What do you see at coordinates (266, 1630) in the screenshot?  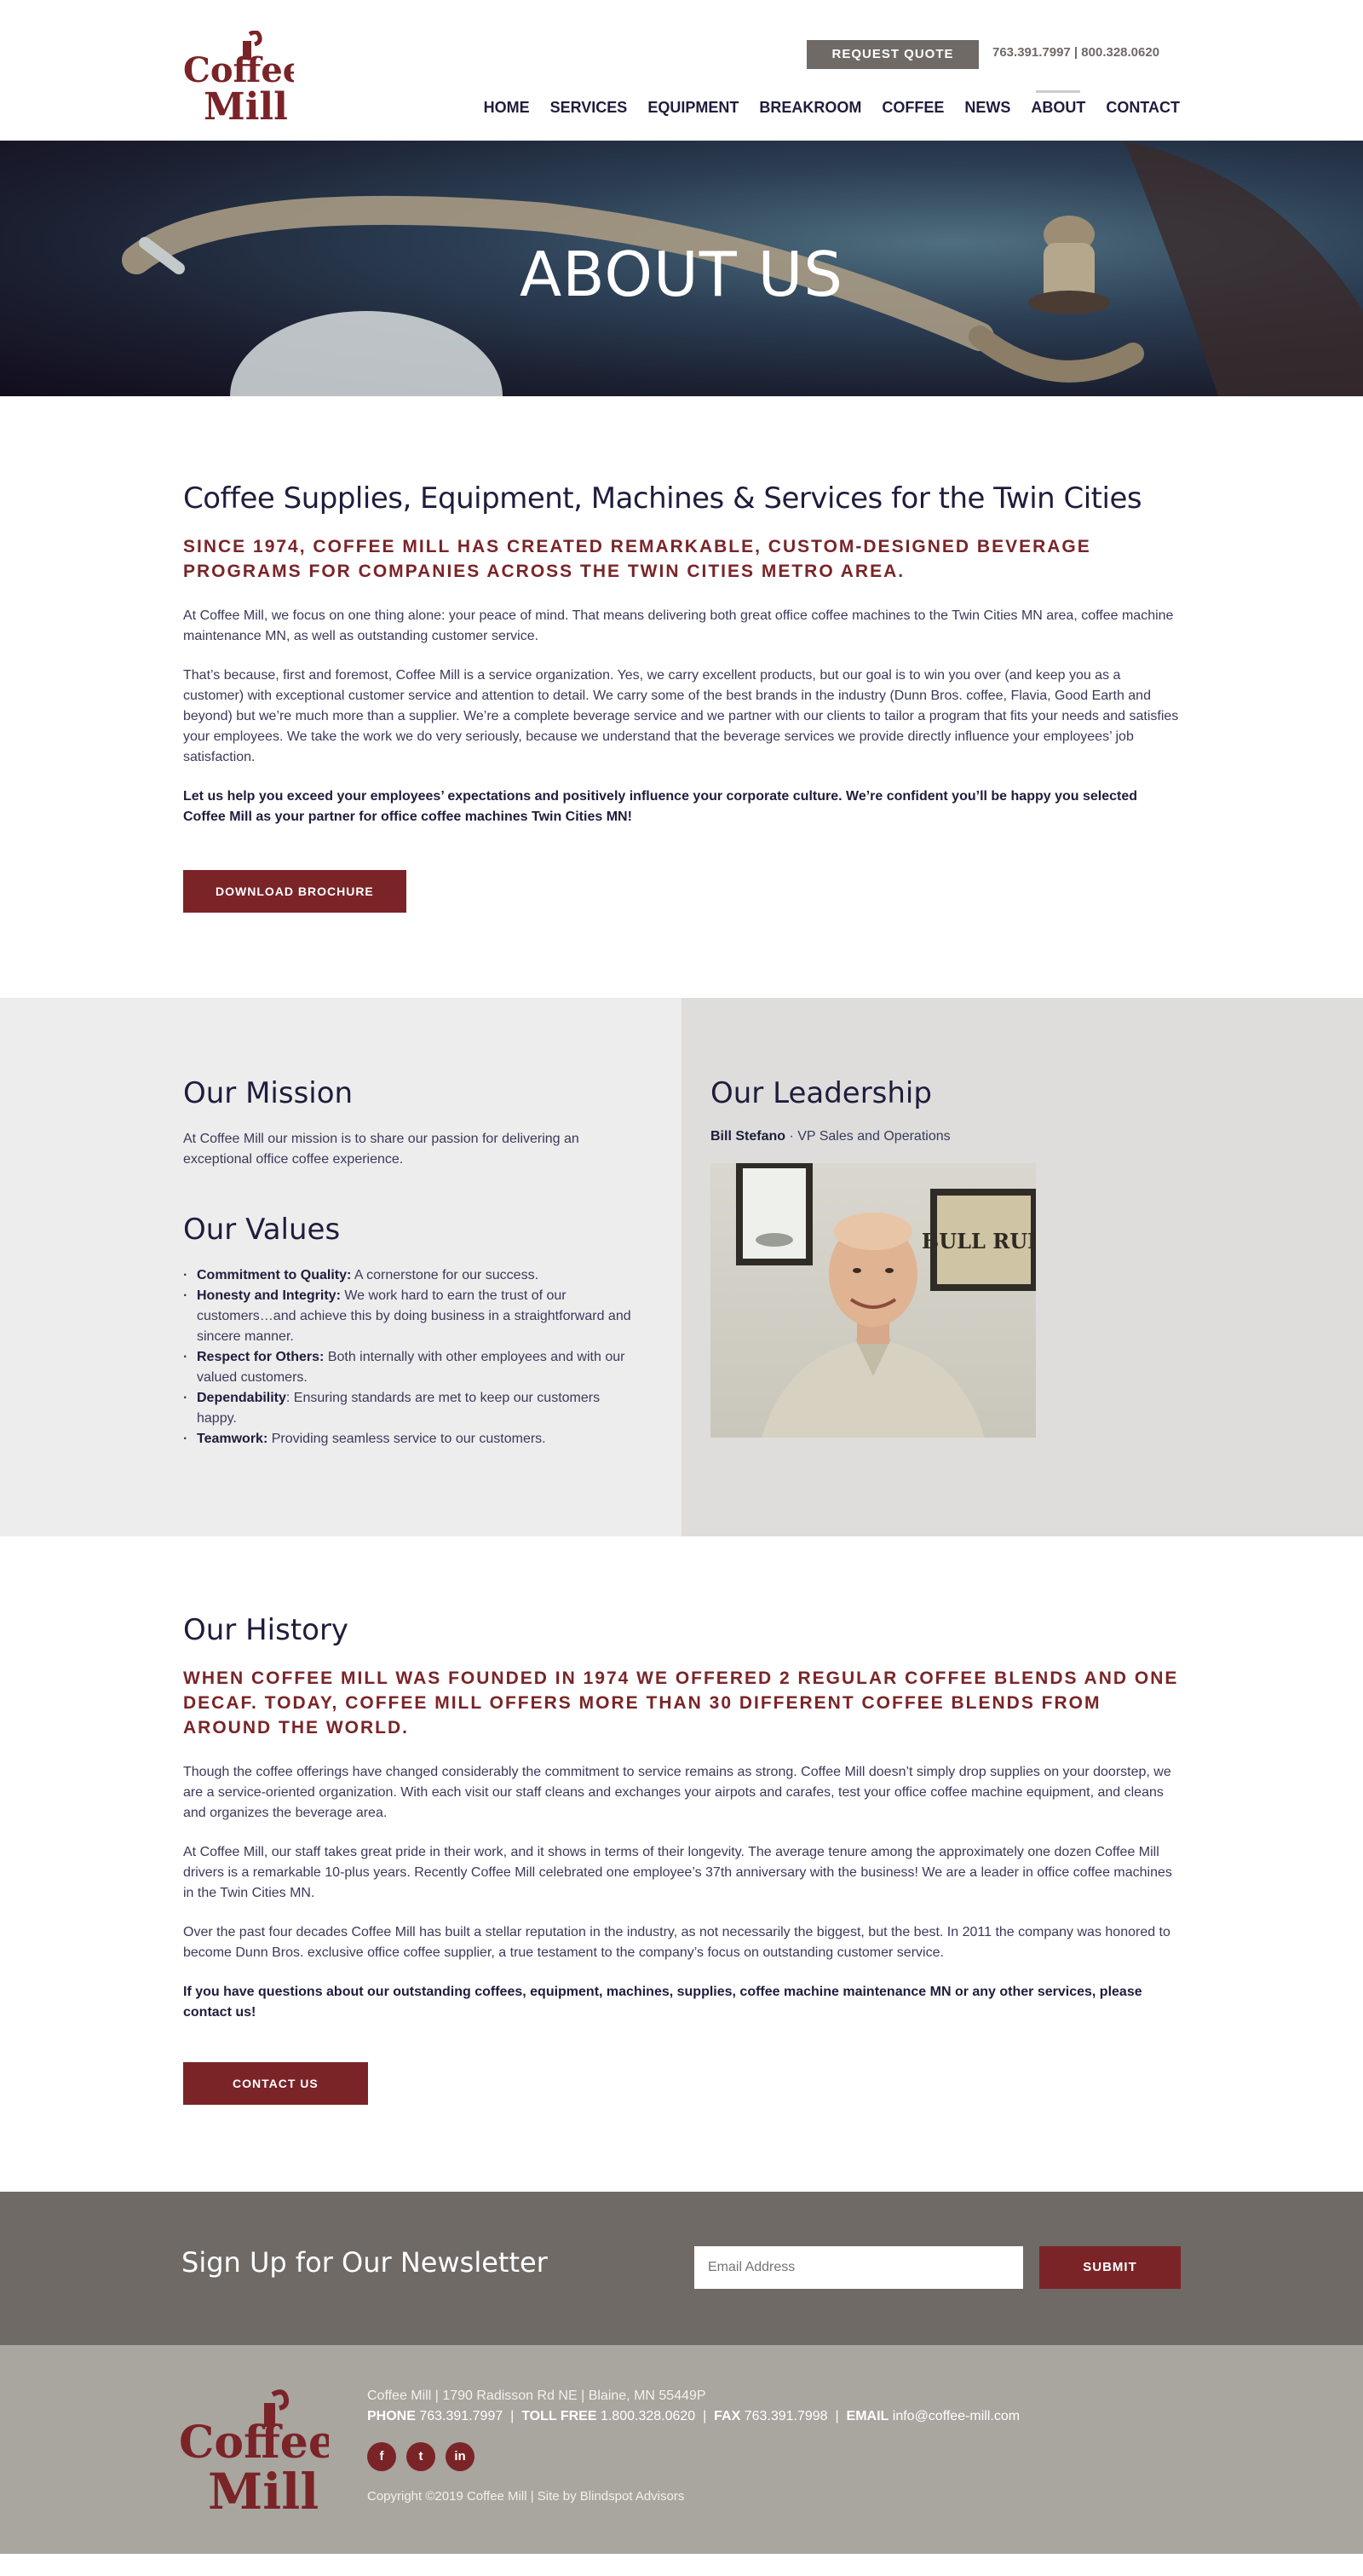 I see `history-title: Our History` at bounding box center [266, 1630].